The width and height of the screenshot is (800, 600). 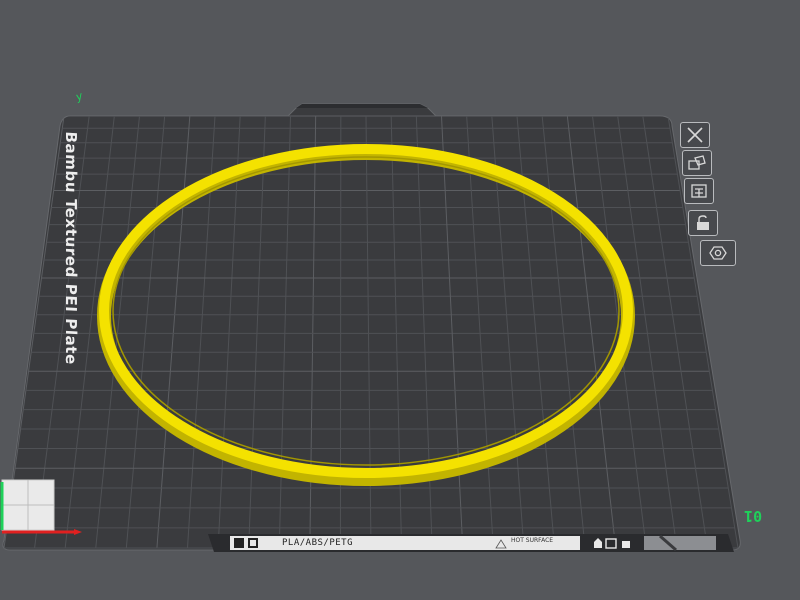 What do you see at coordinates (362, 106) in the screenshot?
I see `plate-tab` at bounding box center [362, 106].